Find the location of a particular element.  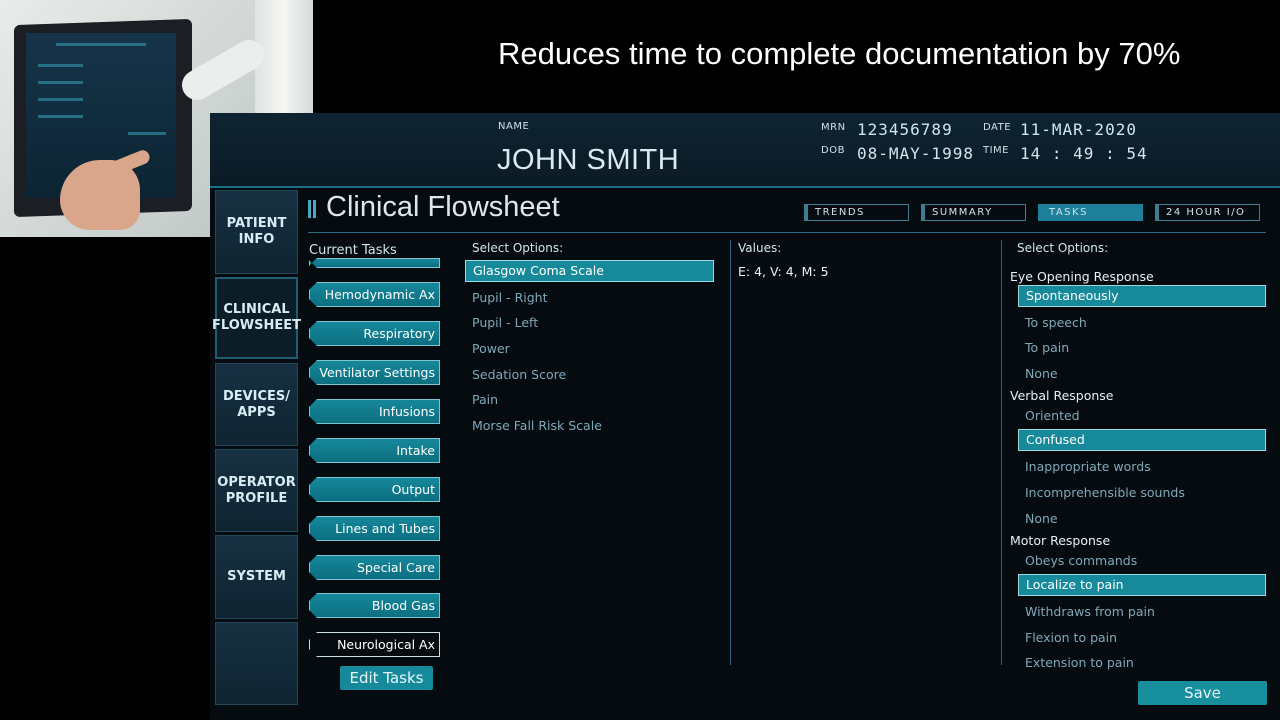

tab-trends: TRENDS is located at coordinates (856, 212).